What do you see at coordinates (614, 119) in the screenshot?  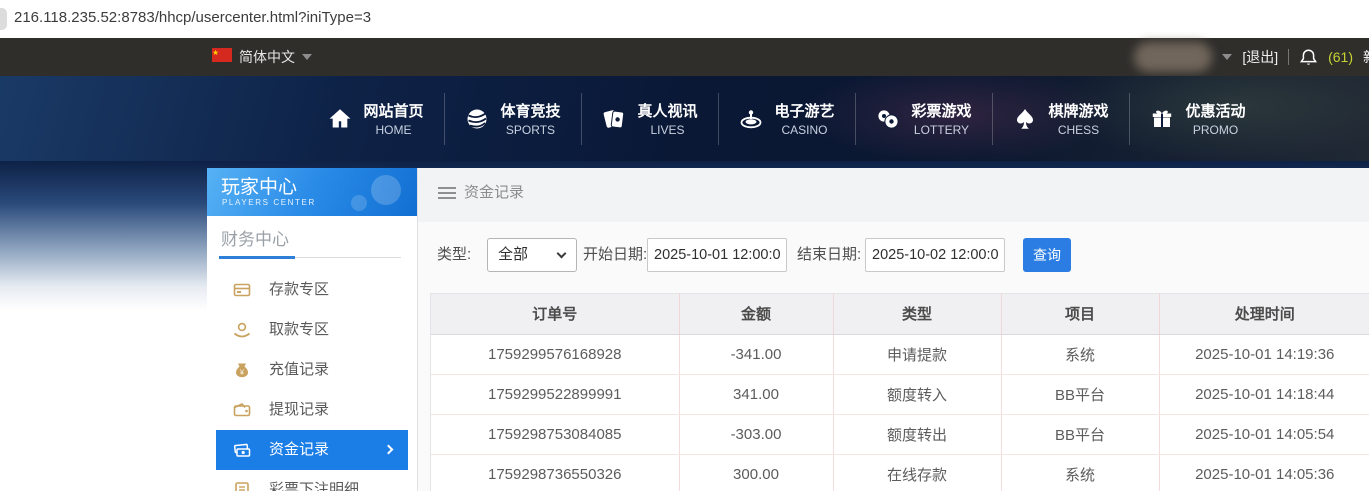 I see `playing-cards-icon` at bounding box center [614, 119].